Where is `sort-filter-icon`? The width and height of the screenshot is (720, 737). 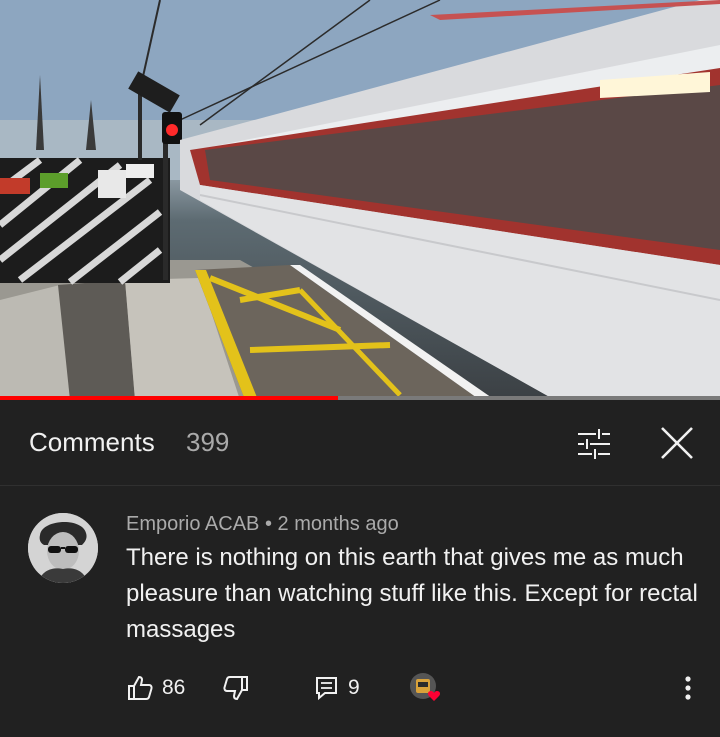
sort-filter-icon is located at coordinates (594, 444).